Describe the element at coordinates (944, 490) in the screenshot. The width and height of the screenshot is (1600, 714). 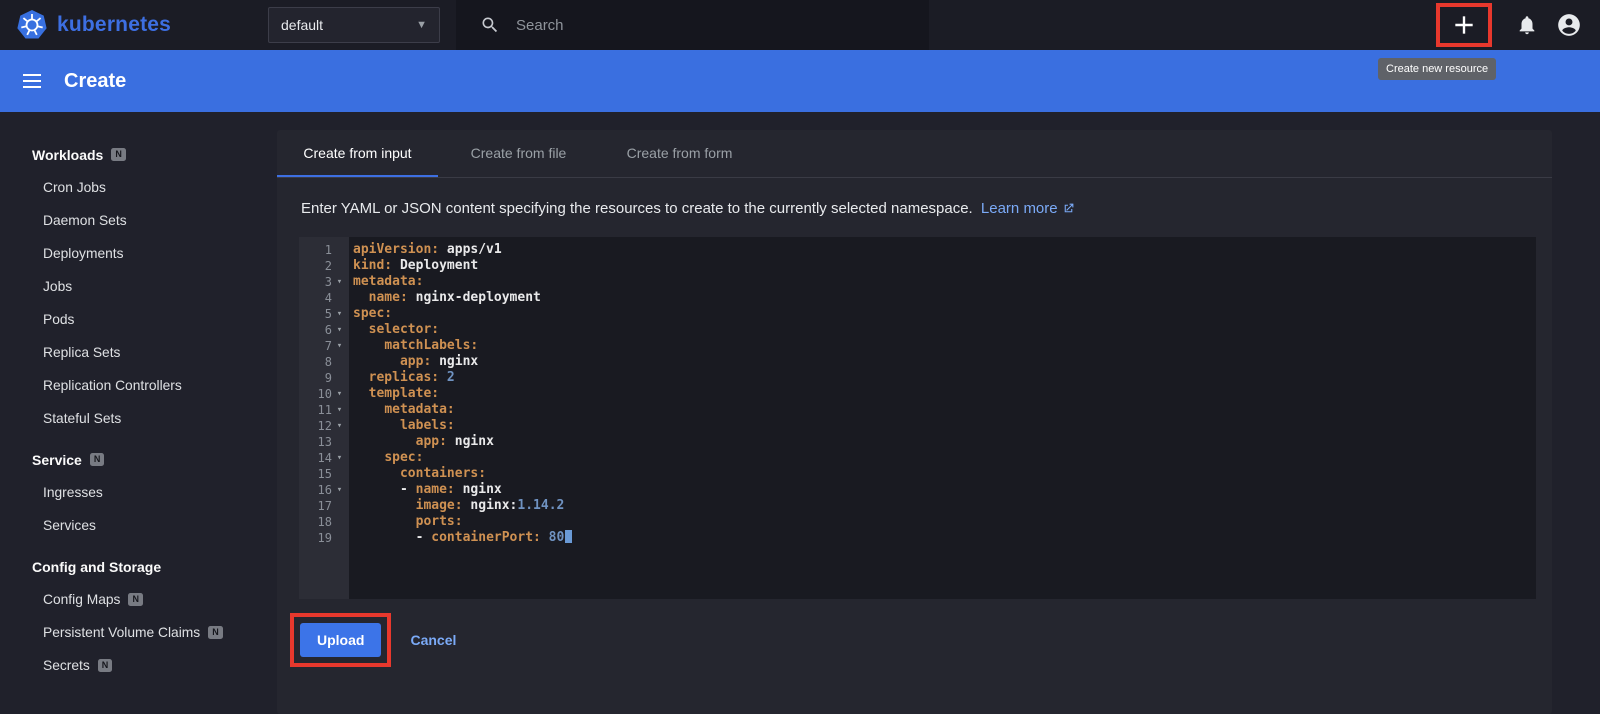
I see `code-line: - name: nginx` at that location.